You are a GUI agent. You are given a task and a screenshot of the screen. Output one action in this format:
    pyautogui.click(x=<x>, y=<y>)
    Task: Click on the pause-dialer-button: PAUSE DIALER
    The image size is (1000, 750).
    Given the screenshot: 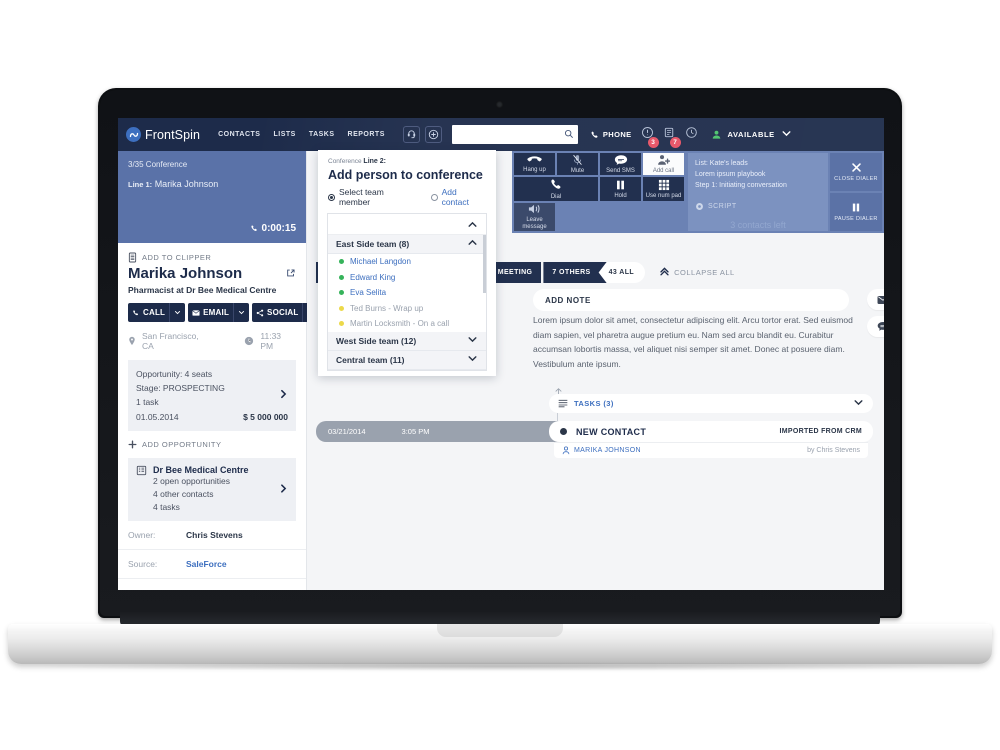 What is the action you would take?
    pyautogui.click(x=856, y=212)
    